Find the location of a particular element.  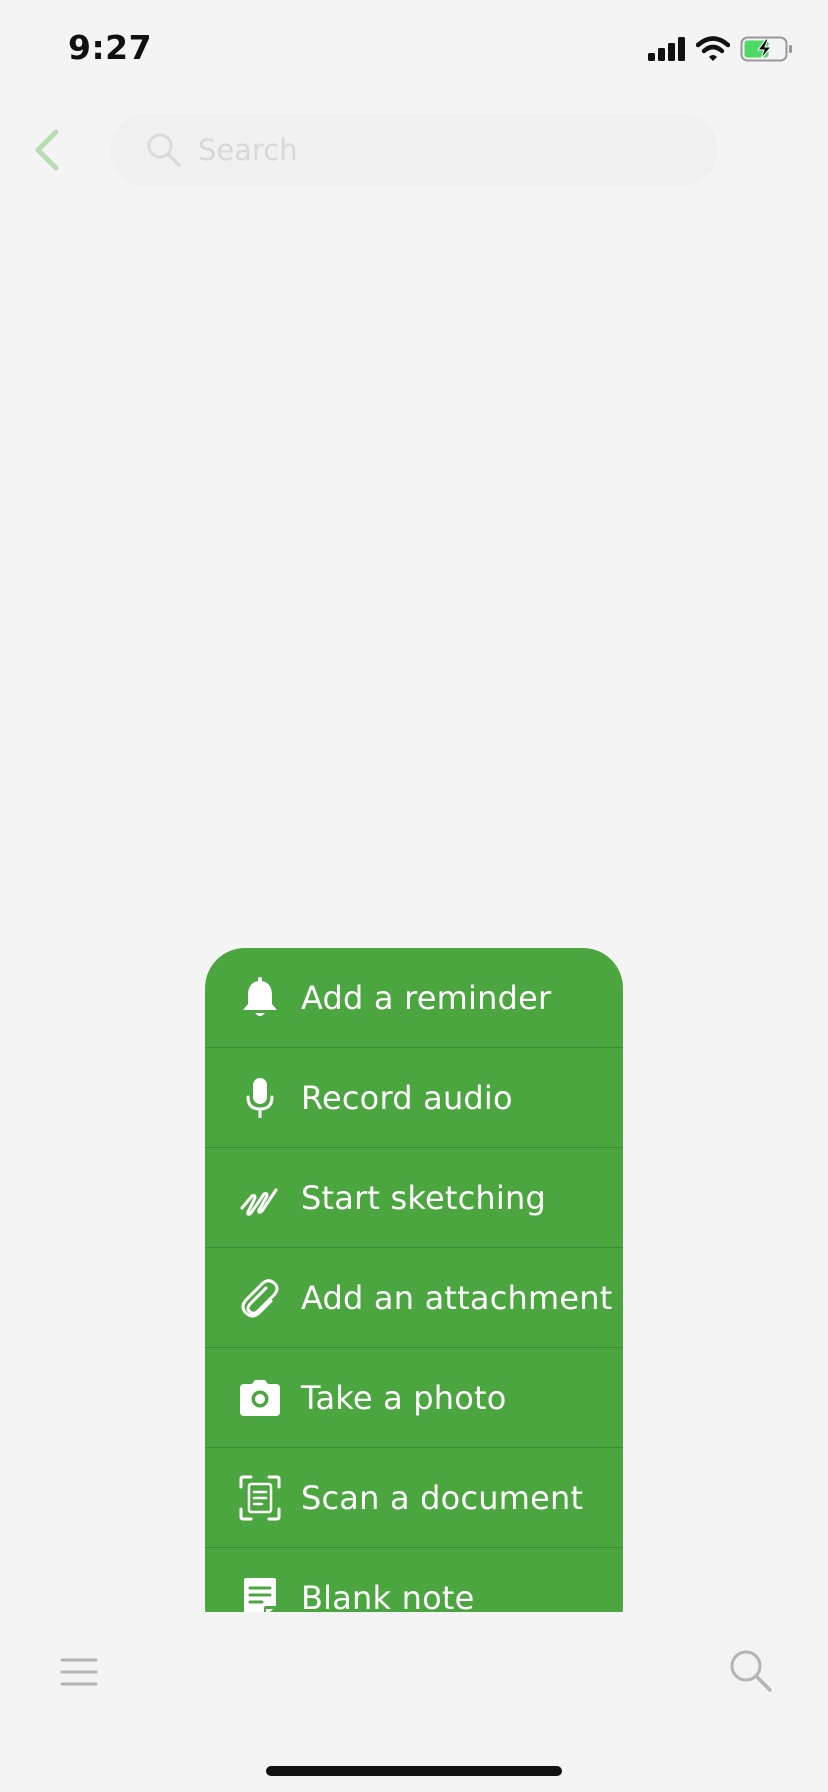

hamburger-menu-icon is located at coordinates (79, 1674).